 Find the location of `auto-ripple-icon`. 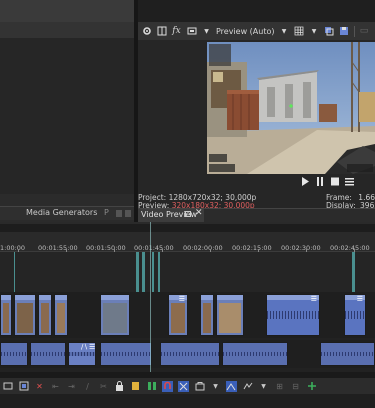

auto-ripple-icon is located at coordinates (183, 386).